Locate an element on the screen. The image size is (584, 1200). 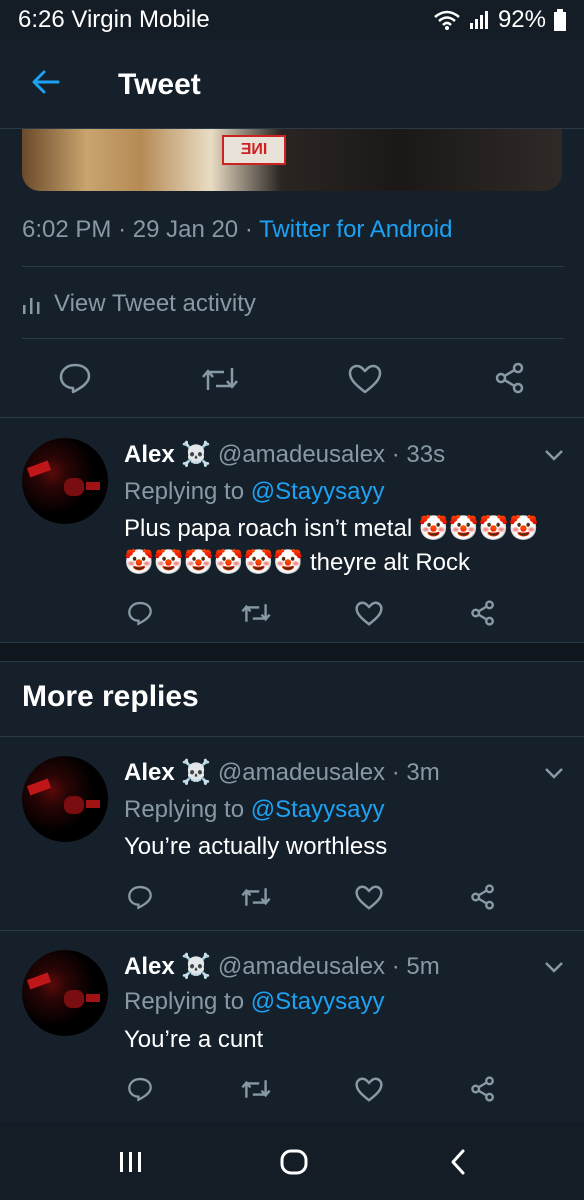
view-tweet-activity-label: View Tweet activity is located at coordinates (155, 303).